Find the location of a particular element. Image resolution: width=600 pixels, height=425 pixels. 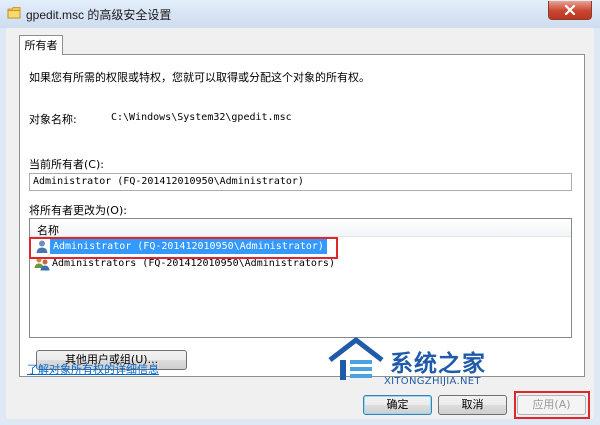

close-button is located at coordinates (570, 10).